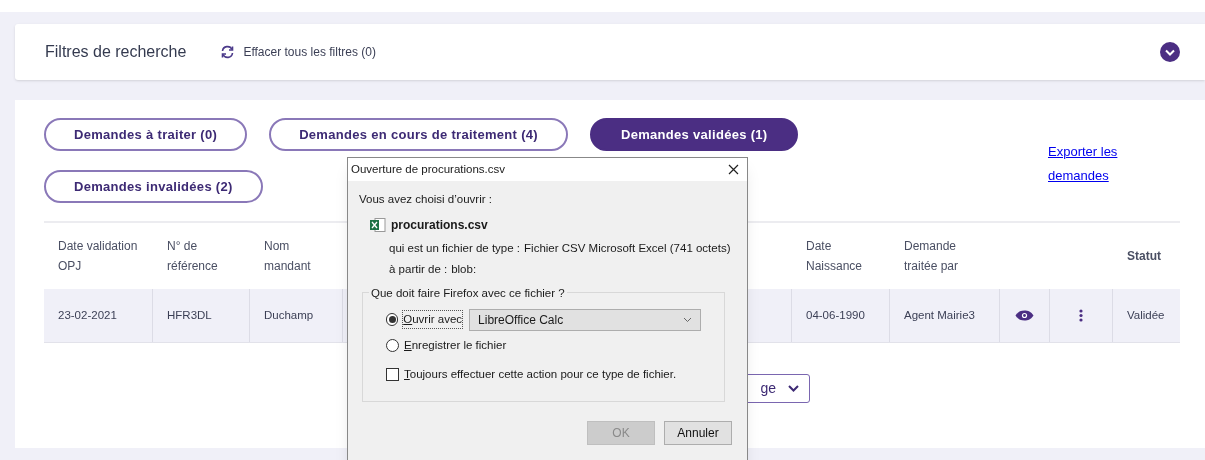 This screenshot has width=1205, height=460. I want to click on type-value: Fichier CSV Microsoft Excel (741 octets), so click(627, 249).